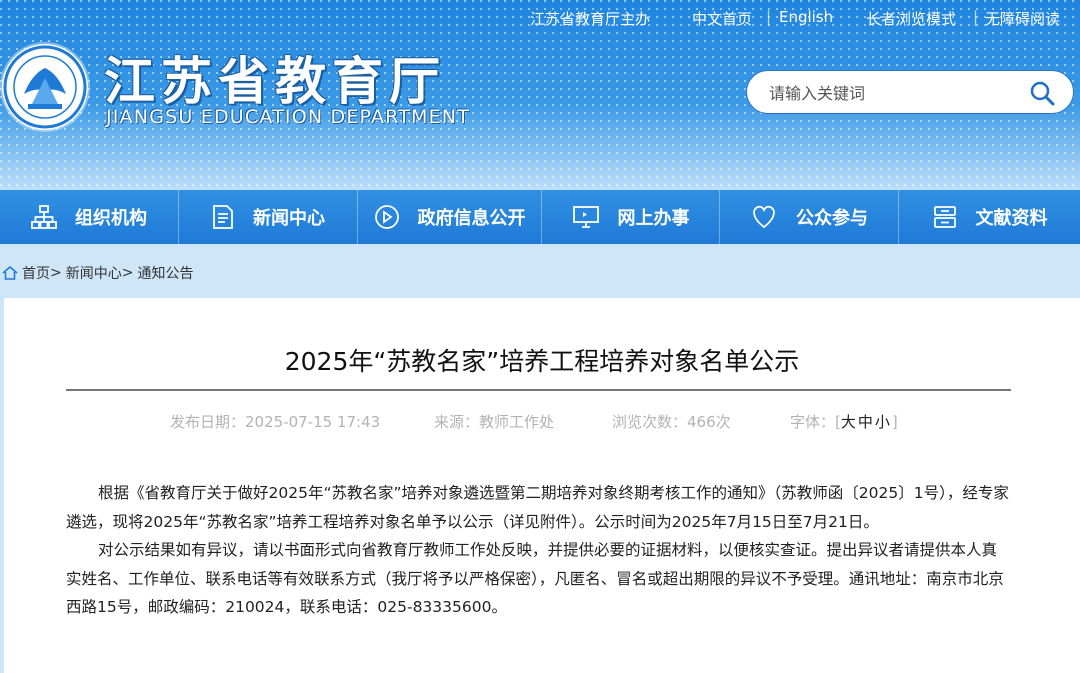  I want to click on nav-item-public-participation: 公众参与, so click(809, 217).